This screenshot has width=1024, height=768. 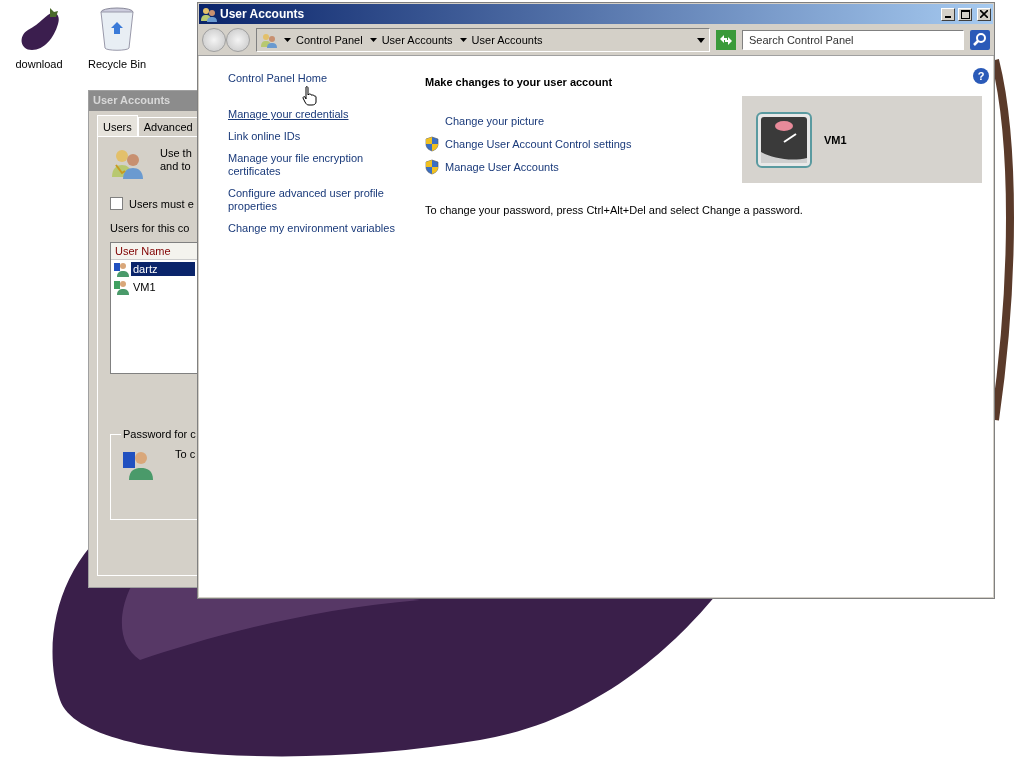 I want to click on minimize-button, so click(x=948, y=14).